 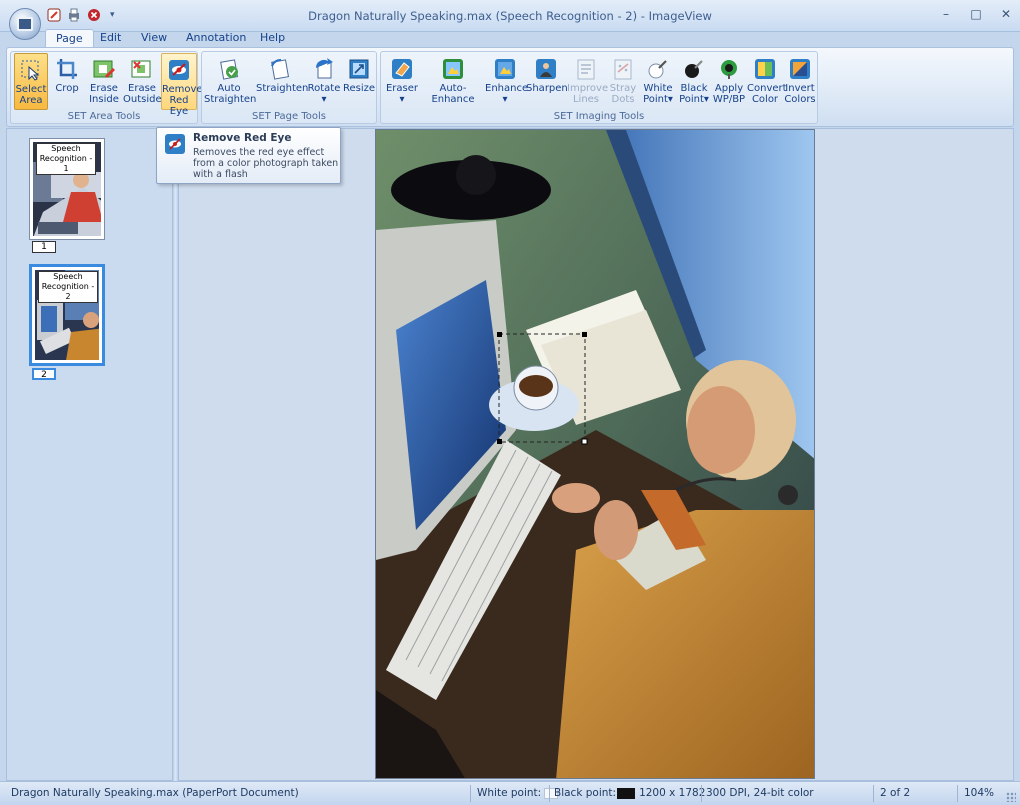 What do you see at coordinates (154, 38) in the screenshot?
I see `tab-view: View` at bounding box center [154, 38].